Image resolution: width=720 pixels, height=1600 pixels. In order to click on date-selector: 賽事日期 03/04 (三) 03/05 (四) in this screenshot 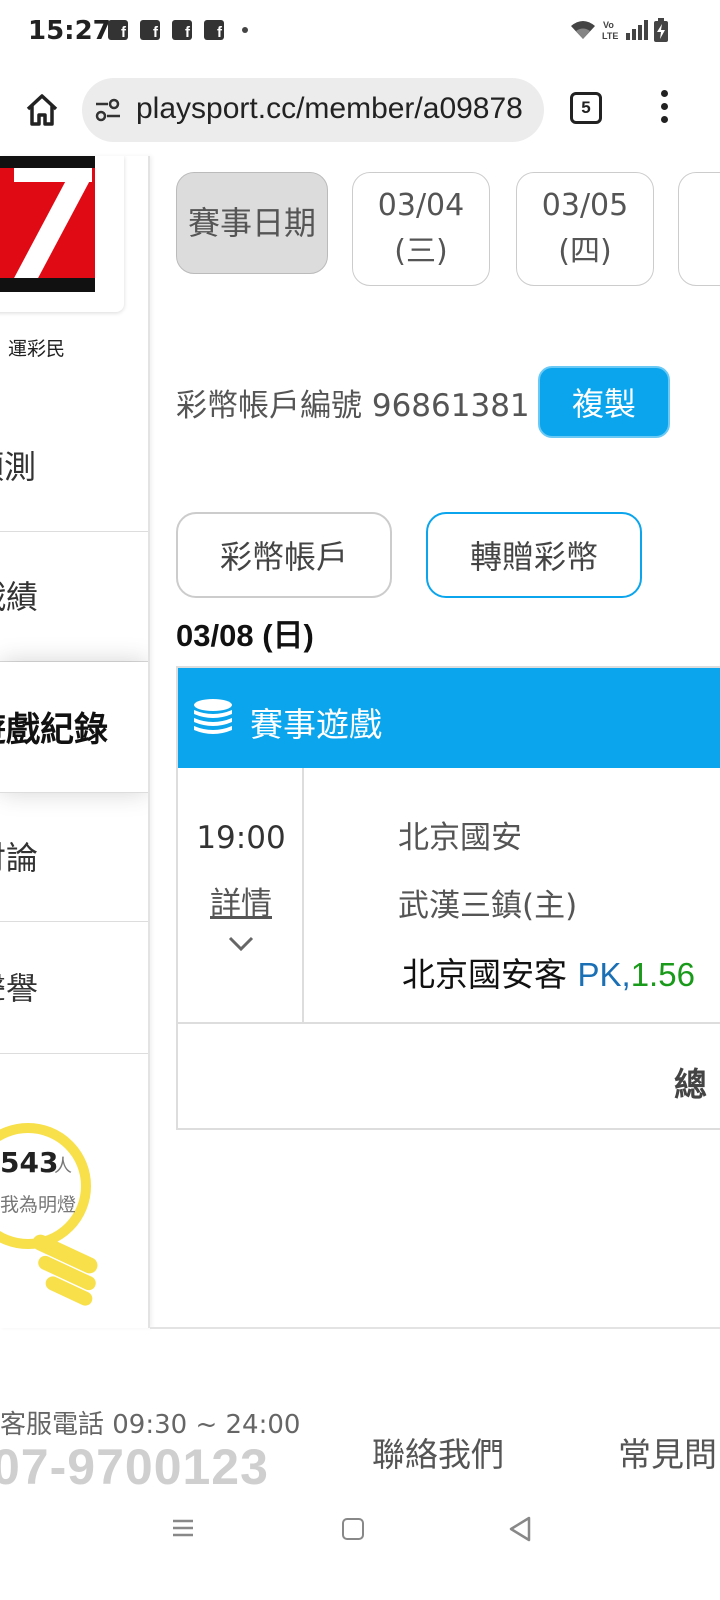, I will do `click(448, 230)`.